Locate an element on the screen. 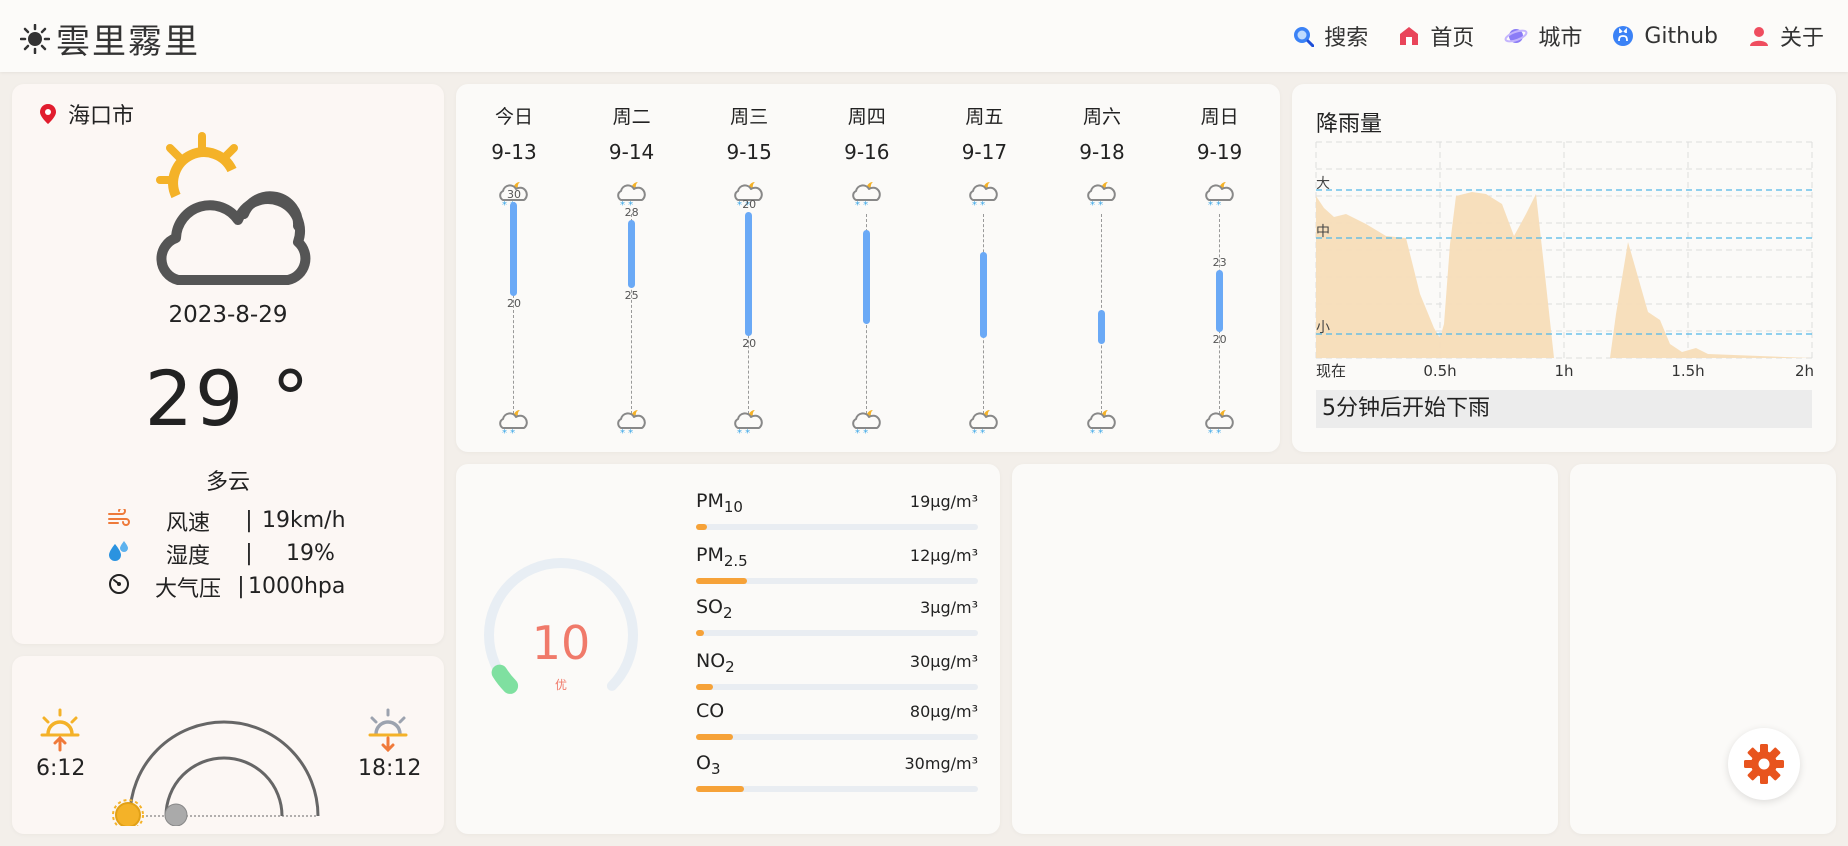 This screenshot has height=846, width=1848. sun-card: 6:12 18:12 is located at coordinates (228, 745).